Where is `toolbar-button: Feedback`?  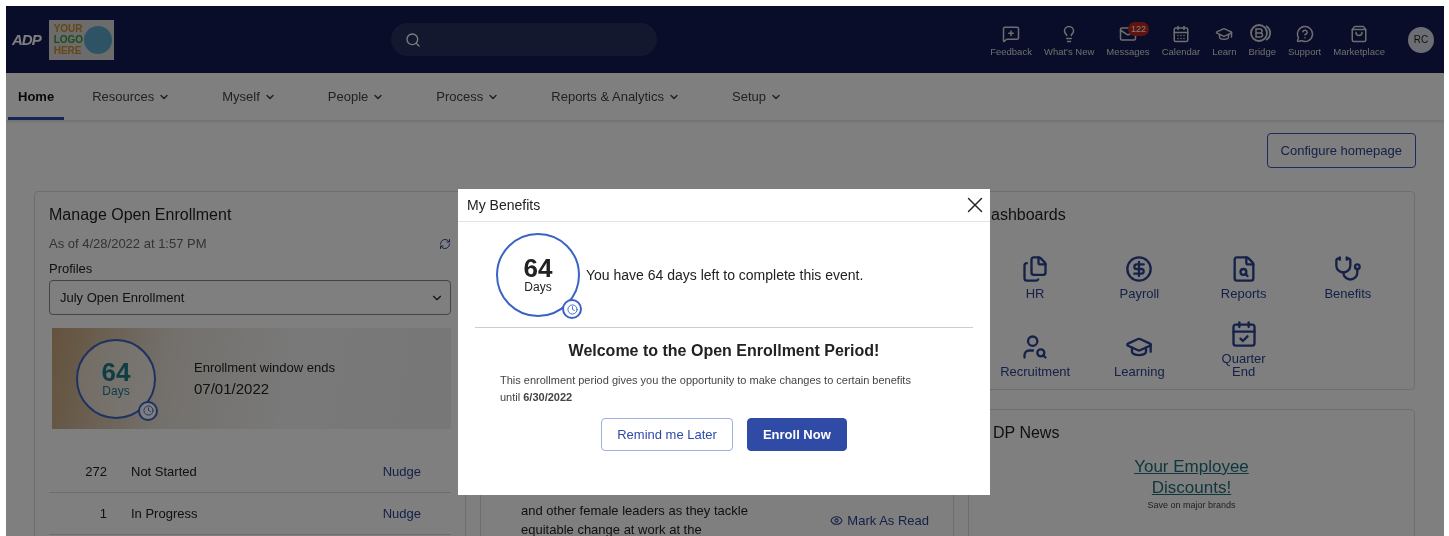 toolbar-button: Feedback is located at coordinates (1011, 40).